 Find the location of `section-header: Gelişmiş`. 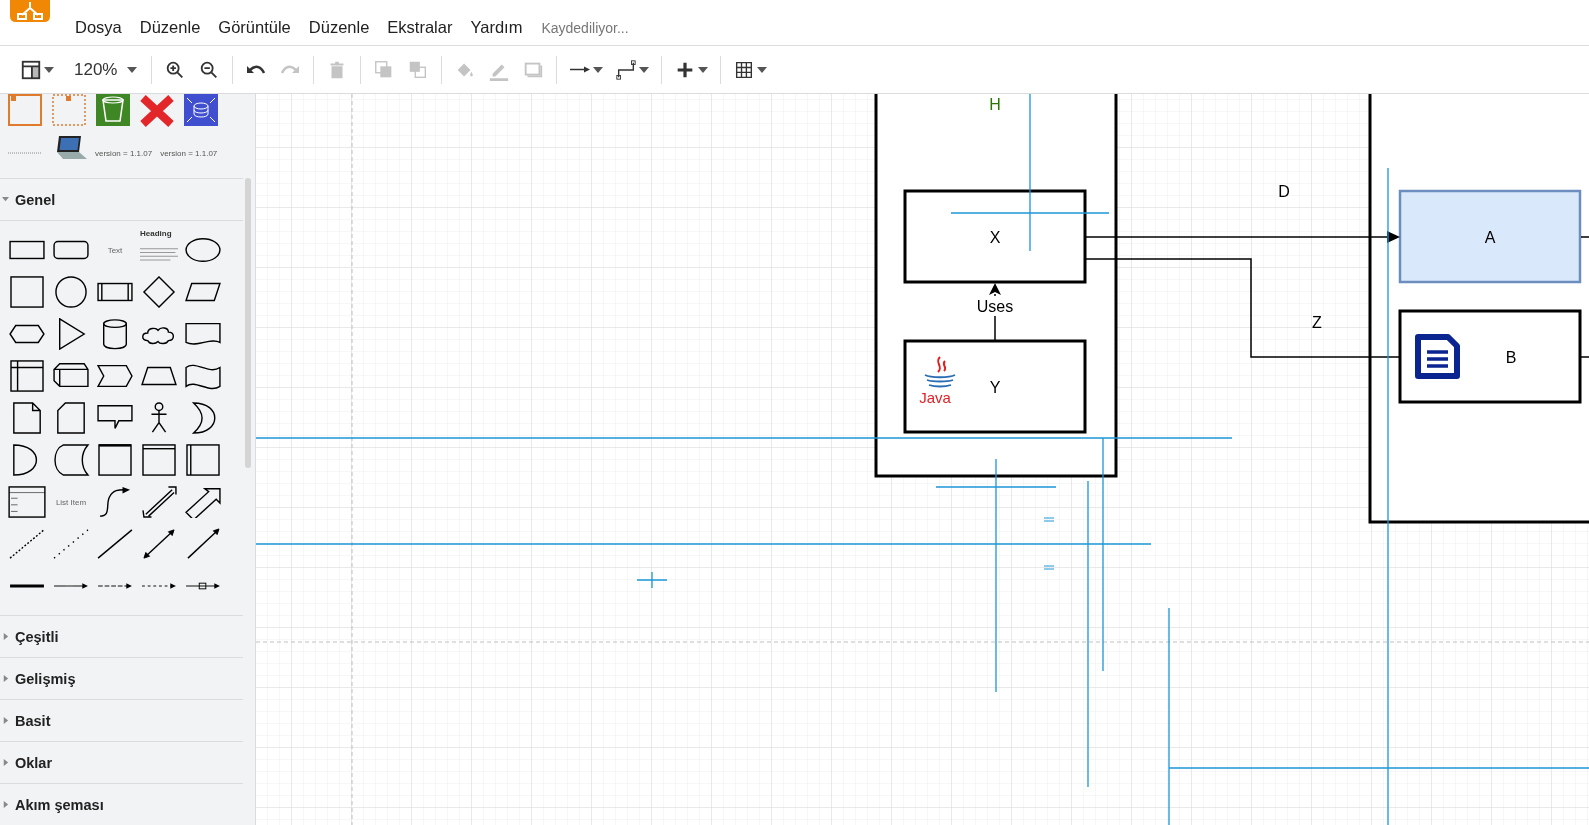

section-header: Gelişmiş is located at coordinates (121, 679).